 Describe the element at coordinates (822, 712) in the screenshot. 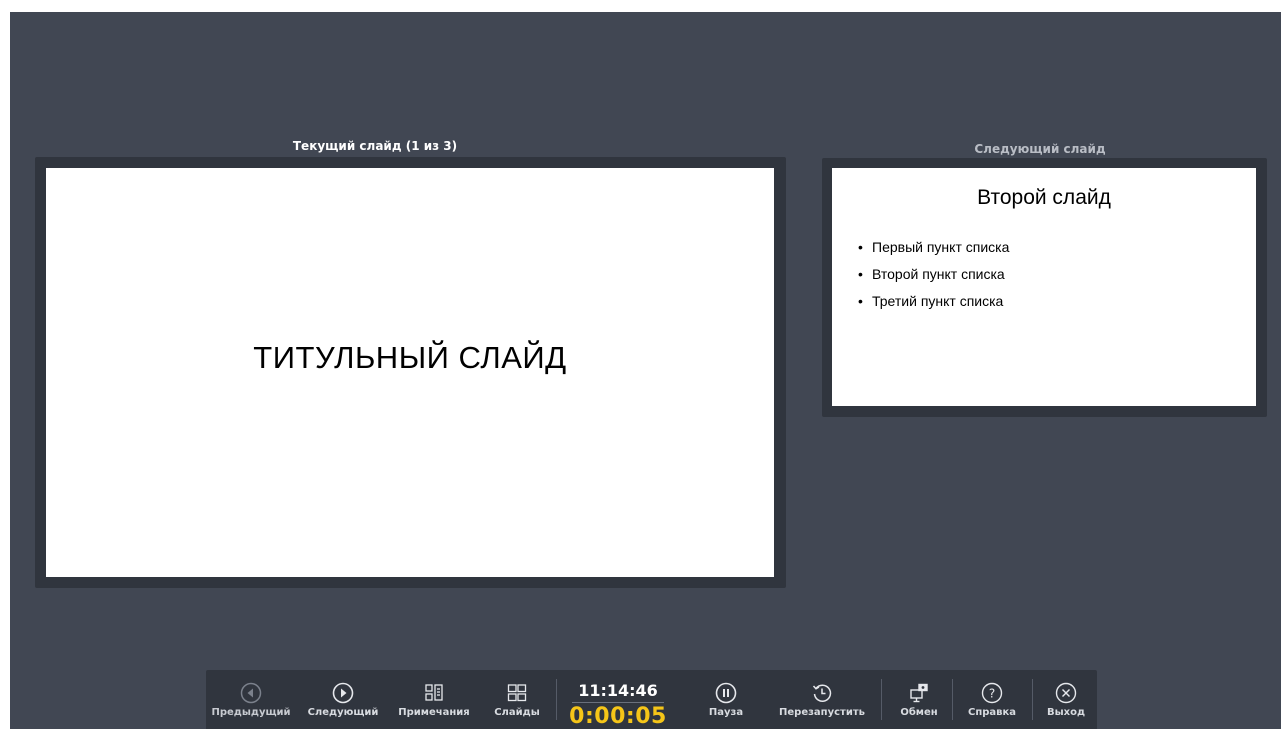

I see `restart-label: Перезапустить` at that location.